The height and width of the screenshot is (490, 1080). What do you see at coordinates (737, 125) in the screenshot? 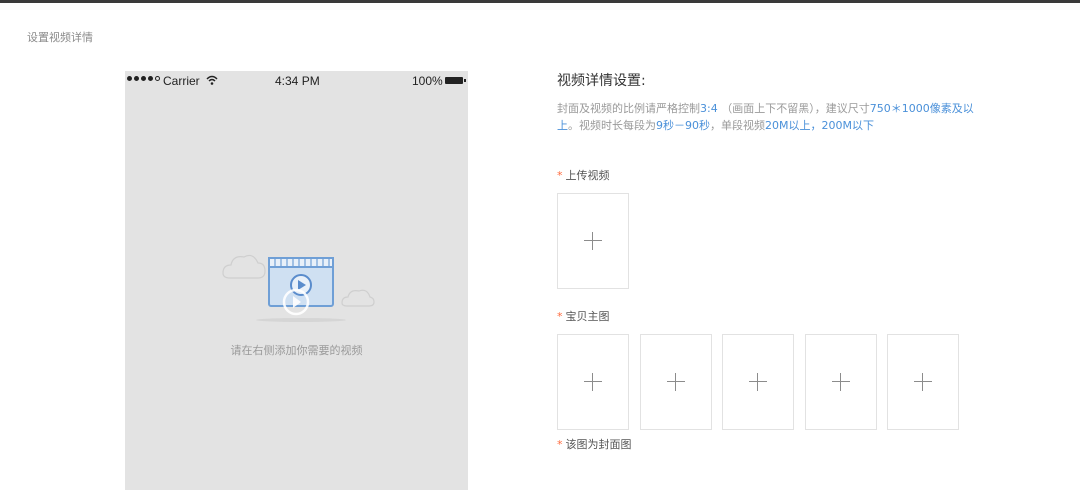
I see `hint-text: ，单段视频` at bounding box center [737, 125].